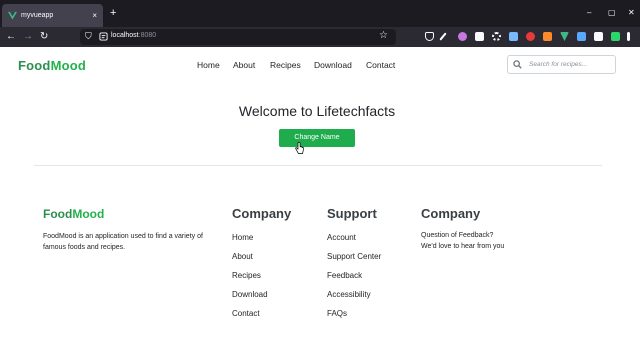 This screenshot has width=640, height=360. Describe the element at coordinates (462, 36) in the screenshot. I see `extension-purple-icon` at that location.